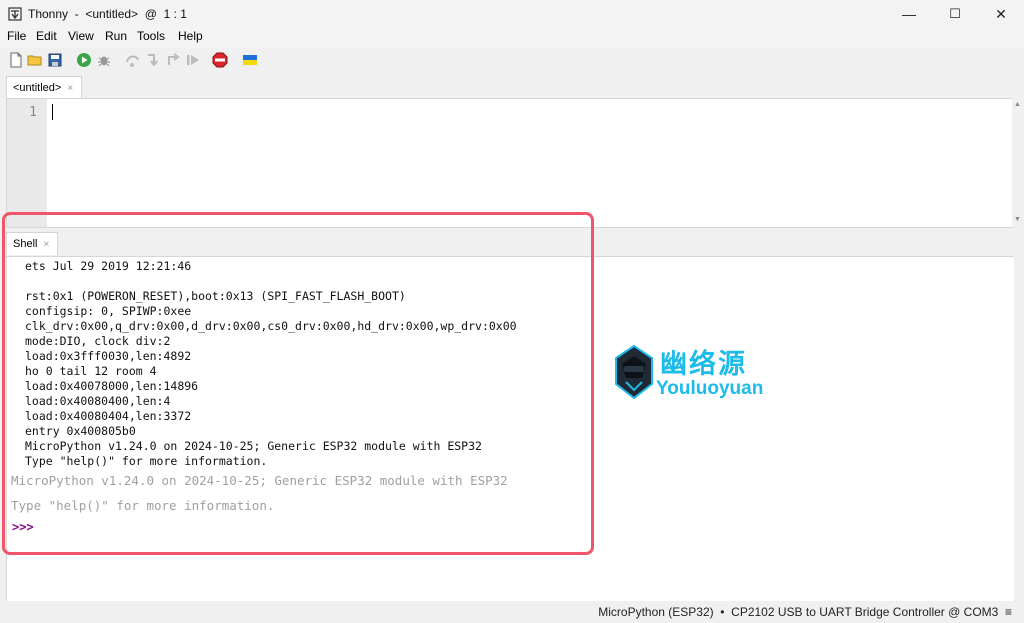  I want to click on save-icon, so click(55, 60).